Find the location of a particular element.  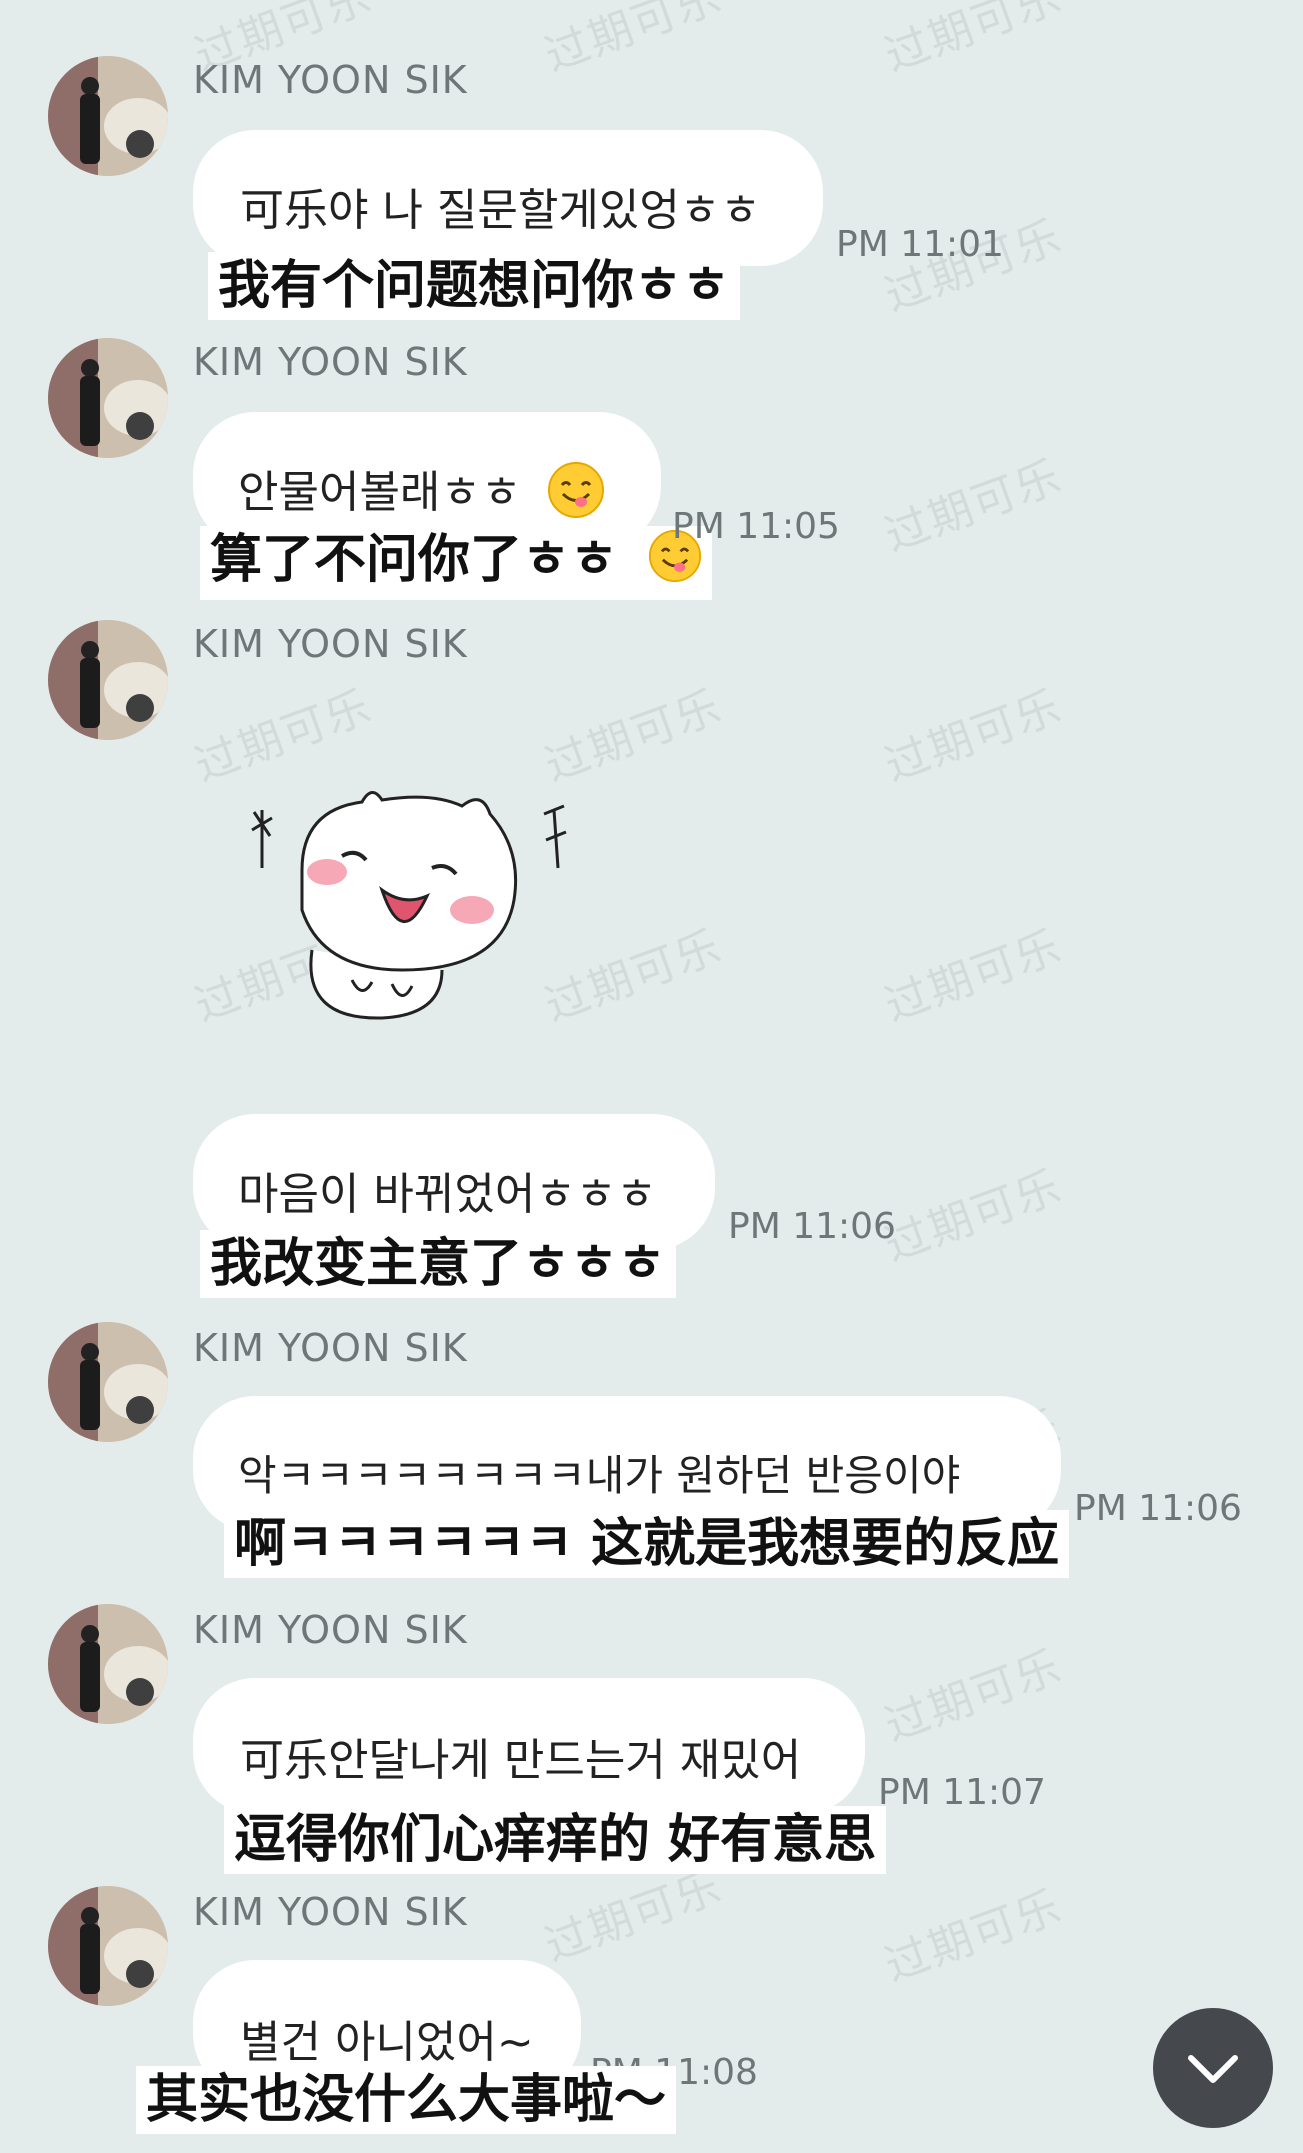

chevron-down-icon is located at coordinates (1213, 2069).